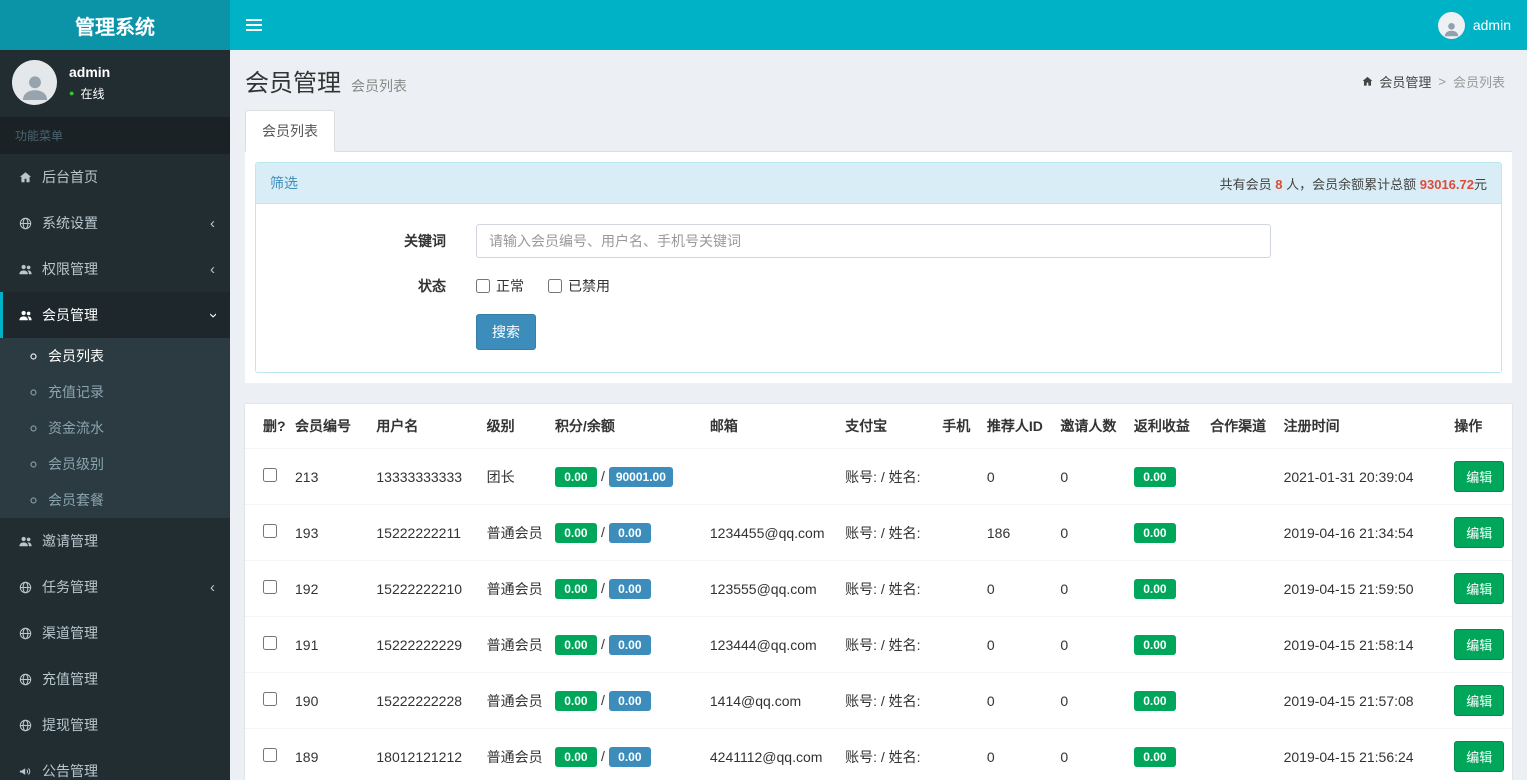  Describe the element at coordinates (1479, 426) in the screenshot. I see `col-actions: 操作` at that location.